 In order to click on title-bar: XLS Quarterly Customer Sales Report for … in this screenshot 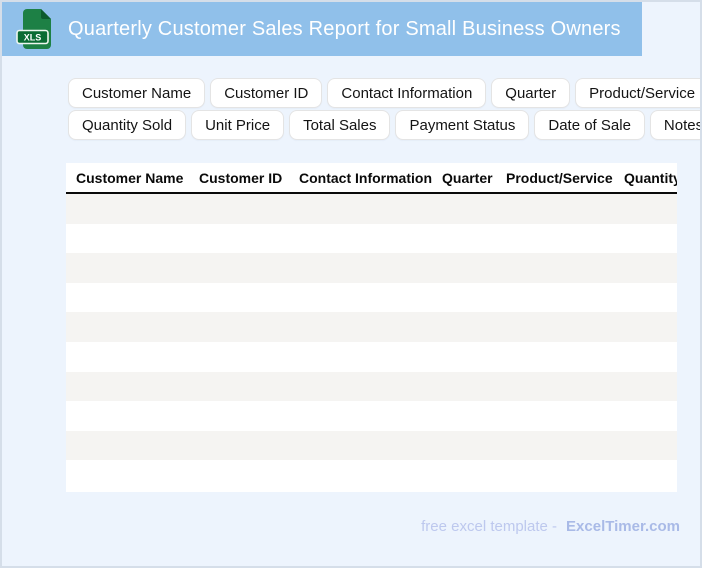, I will do `click(322, 29)`.